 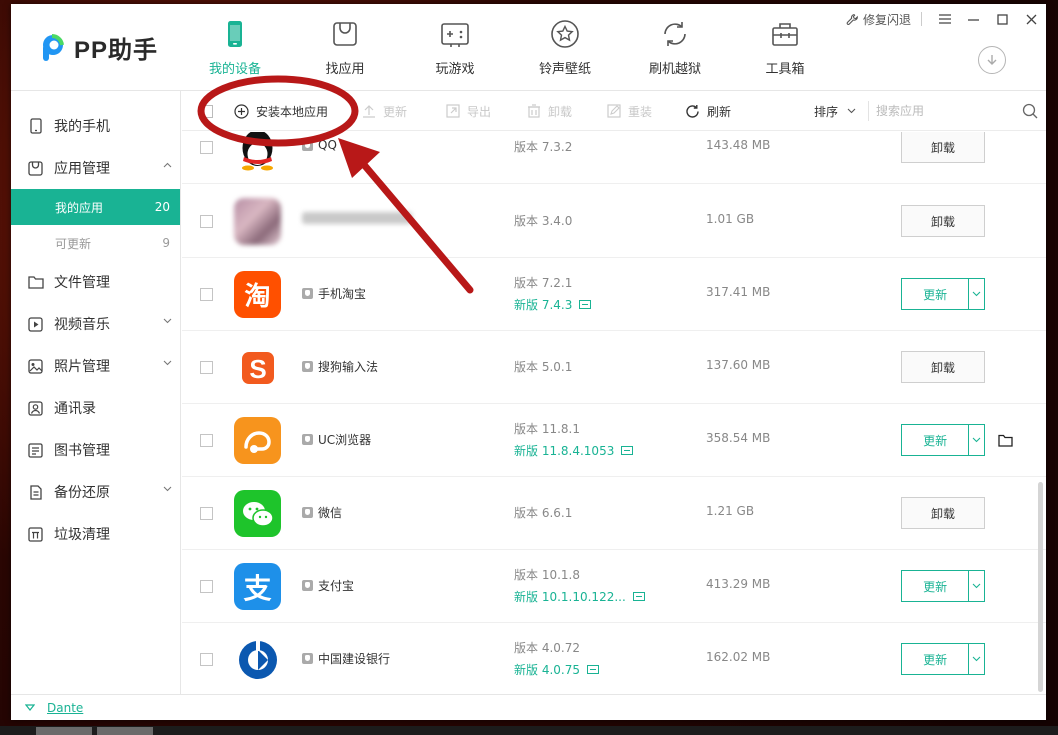 I want to click on close-button, so click(x=1031, y=19).